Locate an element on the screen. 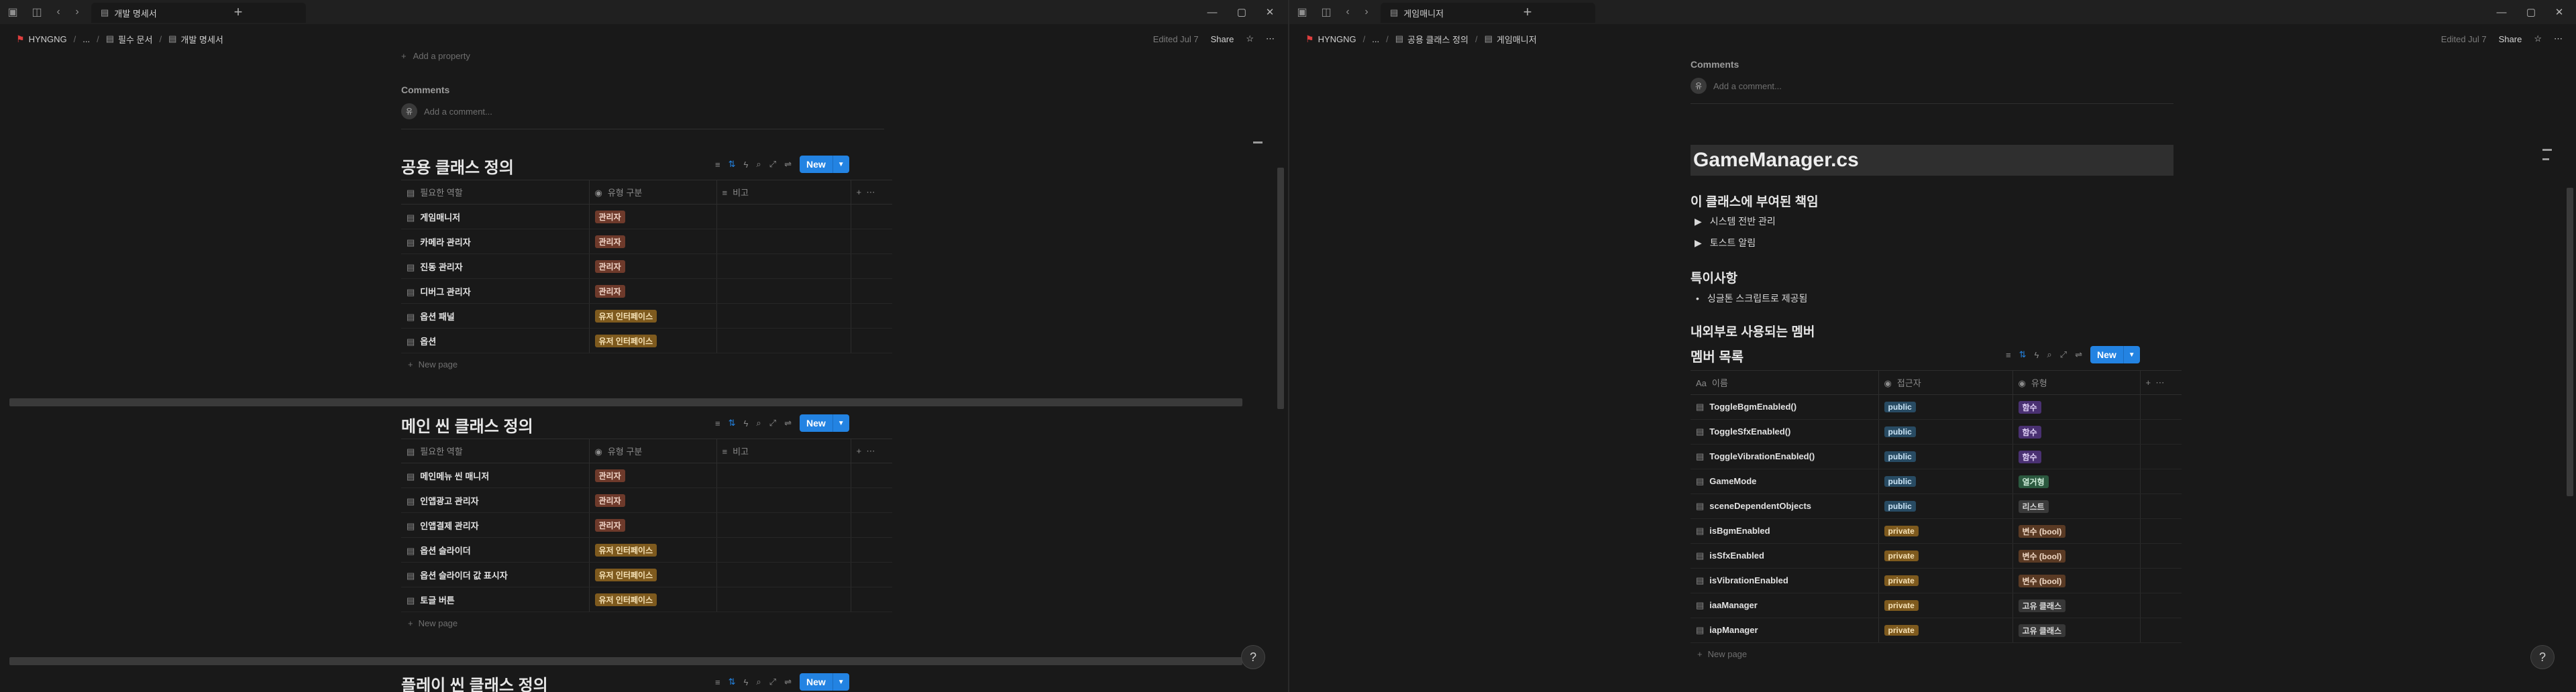 Image resolution: width=2576 pixels, height=692 pixels. tab-active: ▤ 개발 명세서 is located at coordinates (198, 13).